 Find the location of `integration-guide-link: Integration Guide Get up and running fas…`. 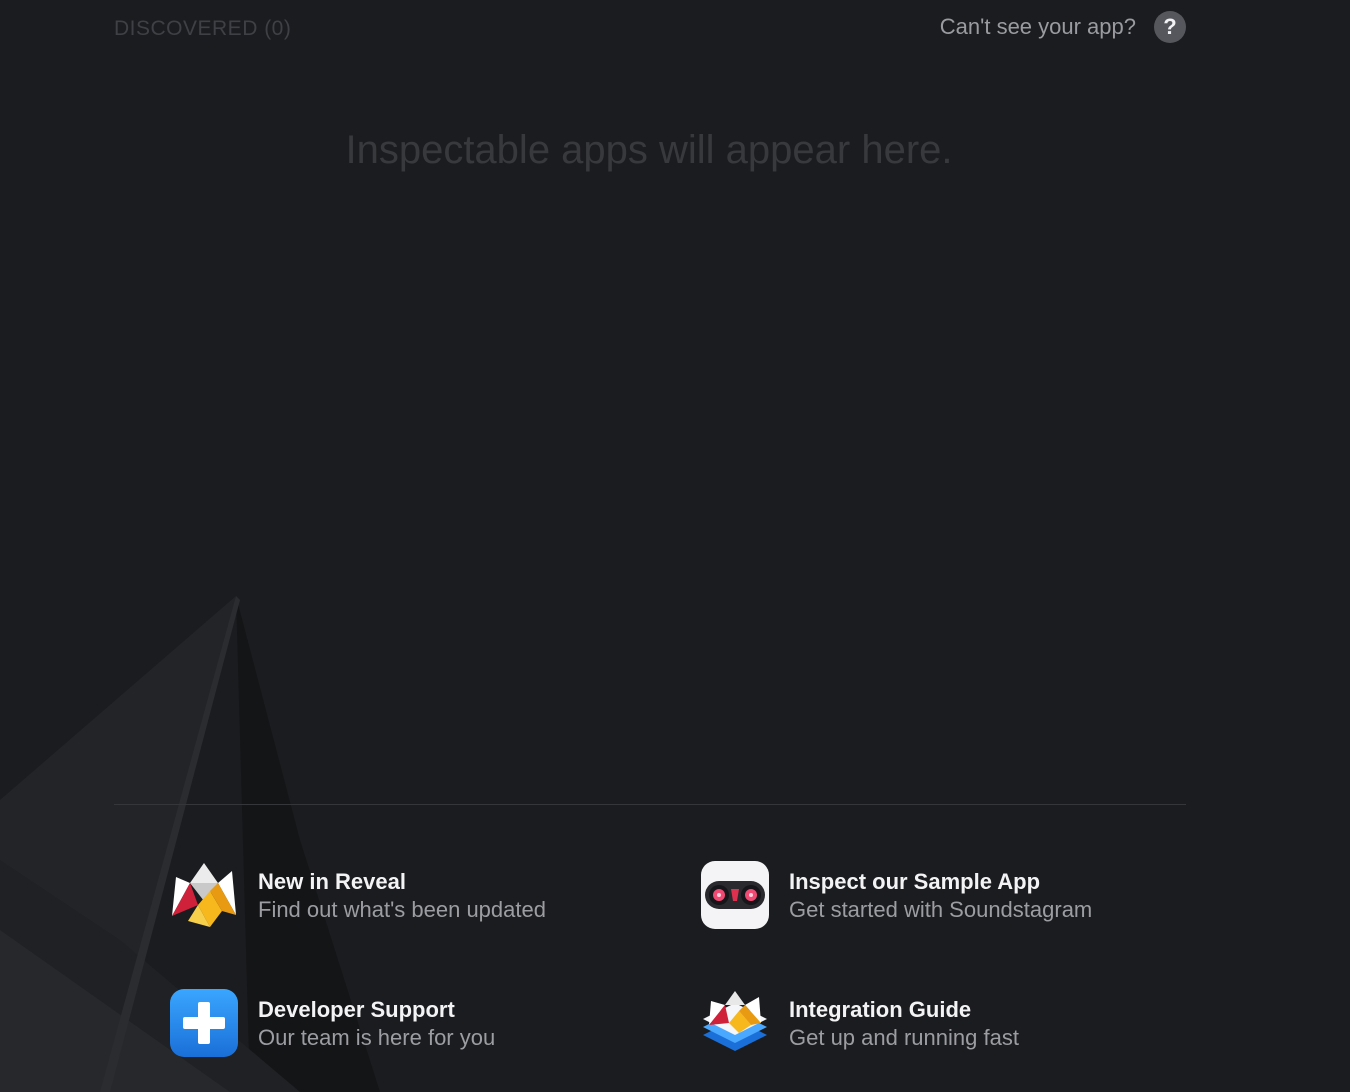

integration-guide-link: Integration Guide Get up and running fas… is located at coordinates (941, 1024).